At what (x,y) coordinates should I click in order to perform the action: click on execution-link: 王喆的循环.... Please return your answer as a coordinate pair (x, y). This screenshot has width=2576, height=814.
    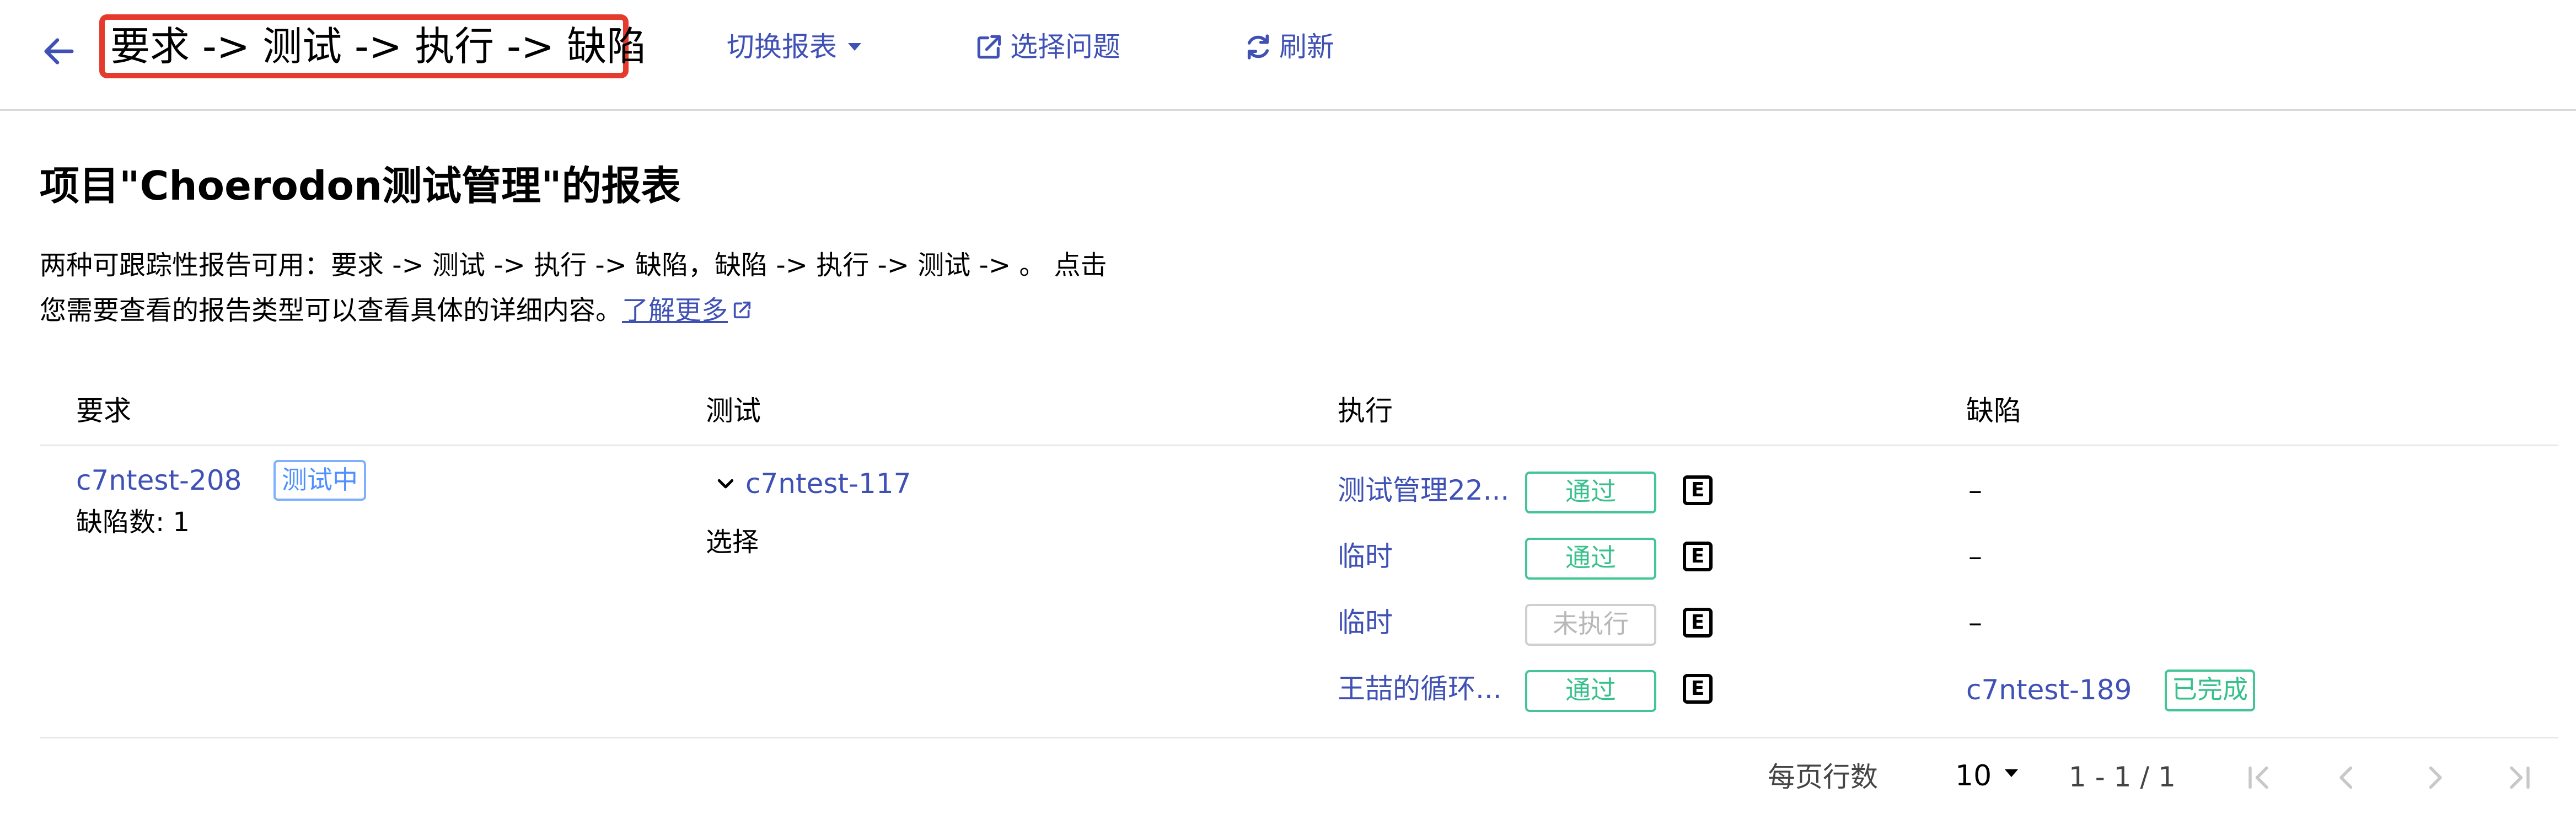
    Looking at the image, I should click on (1420, 689).